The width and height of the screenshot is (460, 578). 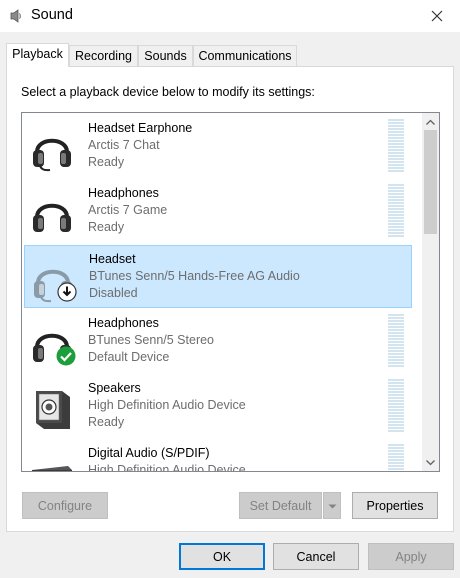 What do you see at coordinates (52, 15) in the screenshot?
I see `window-title: Sound` at bounding box center [52, 15].